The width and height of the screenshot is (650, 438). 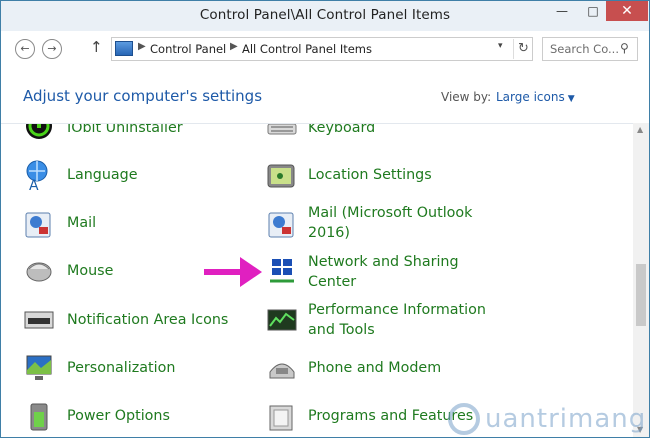 I want to click on item-iobit-uninstaller: IObit Uninstaller, so click(x=125, y=131).